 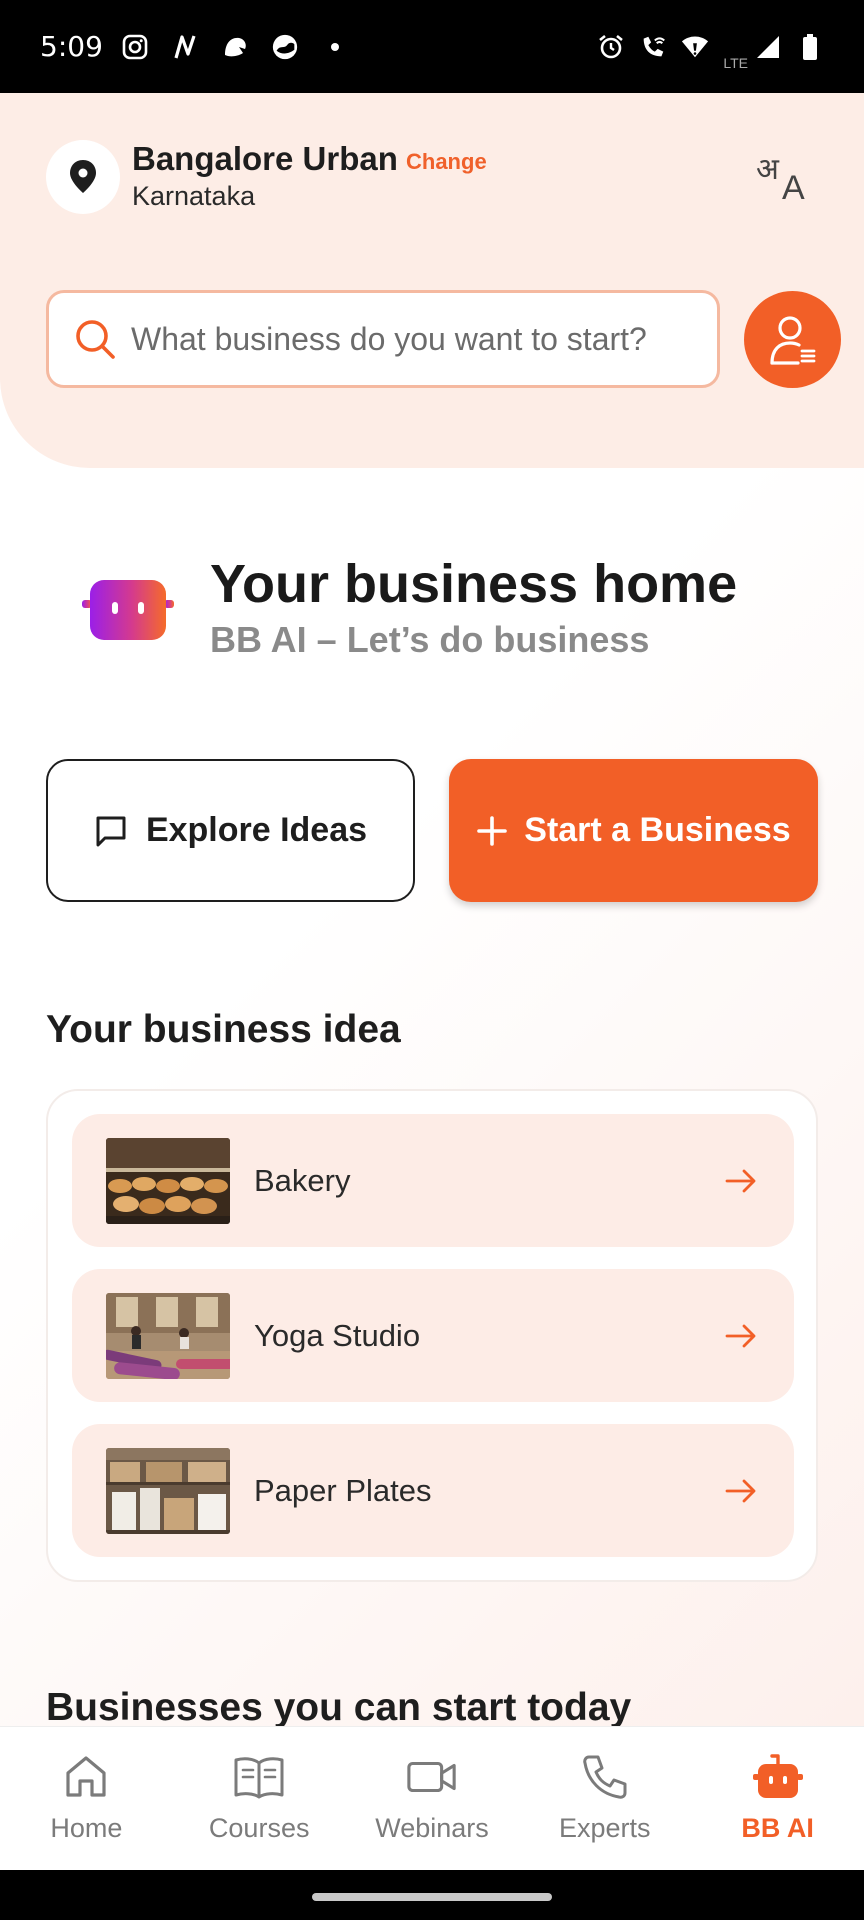 I want to click on bottom-navigation: Home Courses Webinars Experts BB AI, so click(x=432, y=1798).